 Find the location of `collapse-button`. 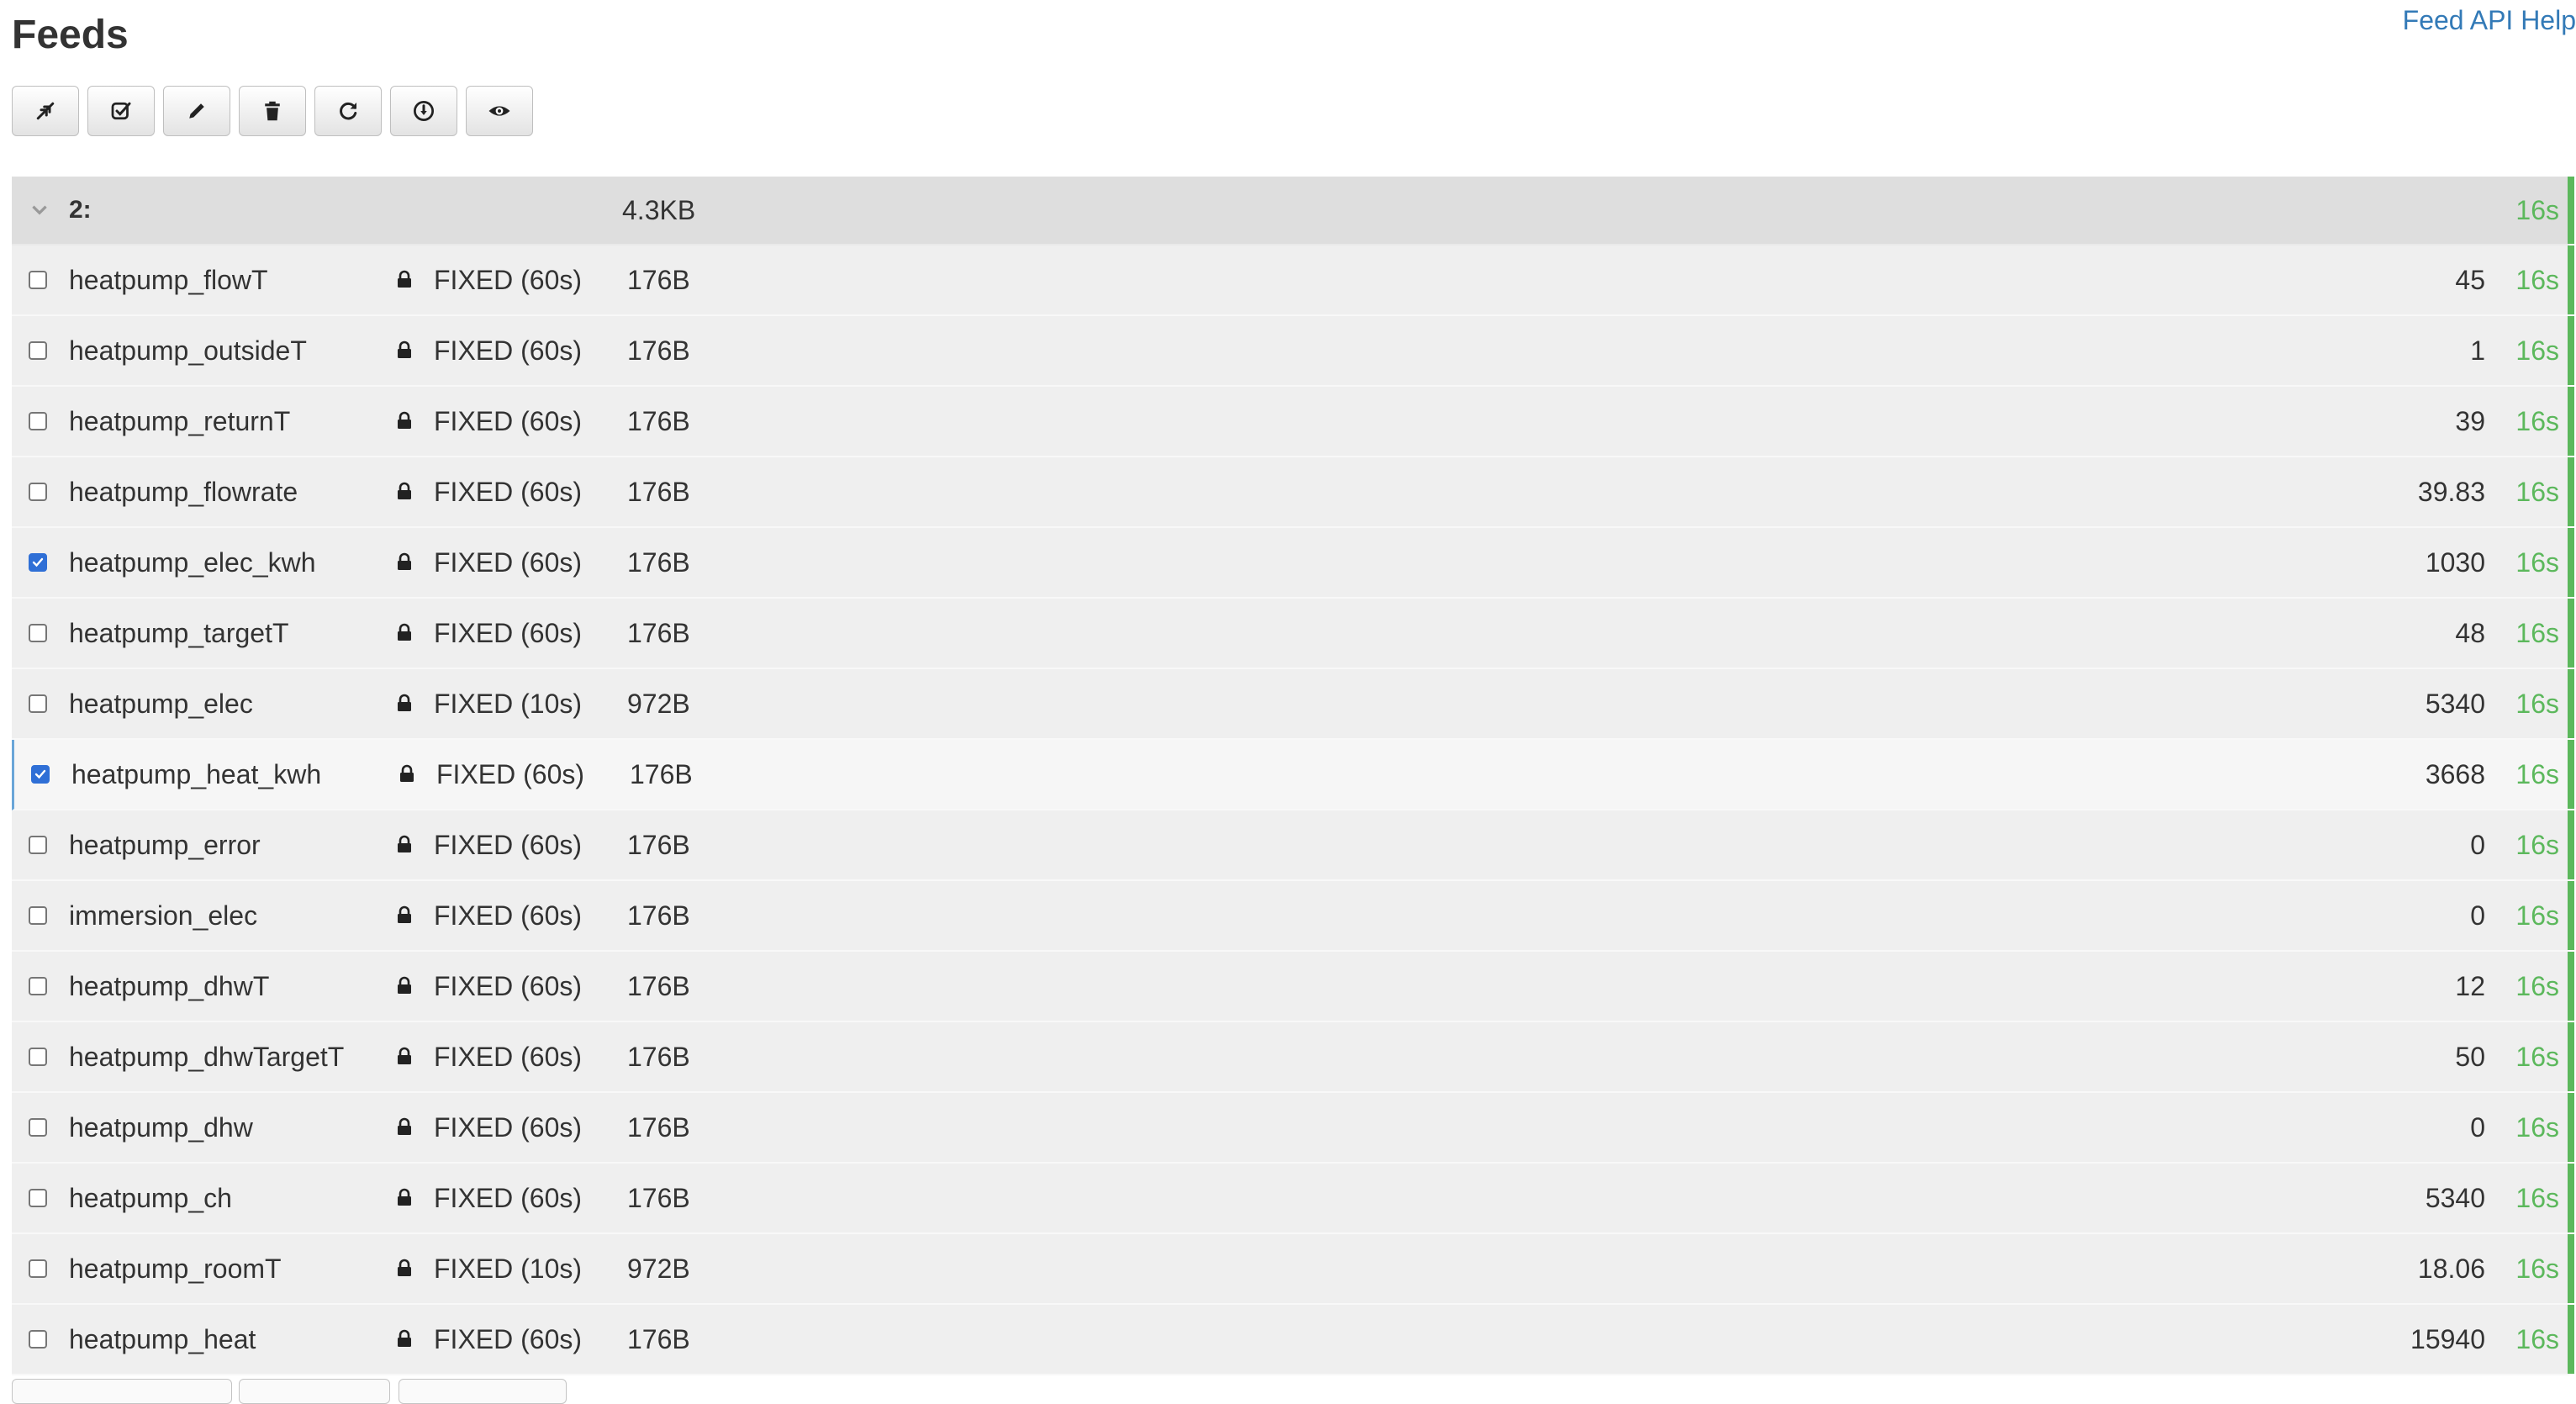

collapse-button is located at coordinates (45, 111).